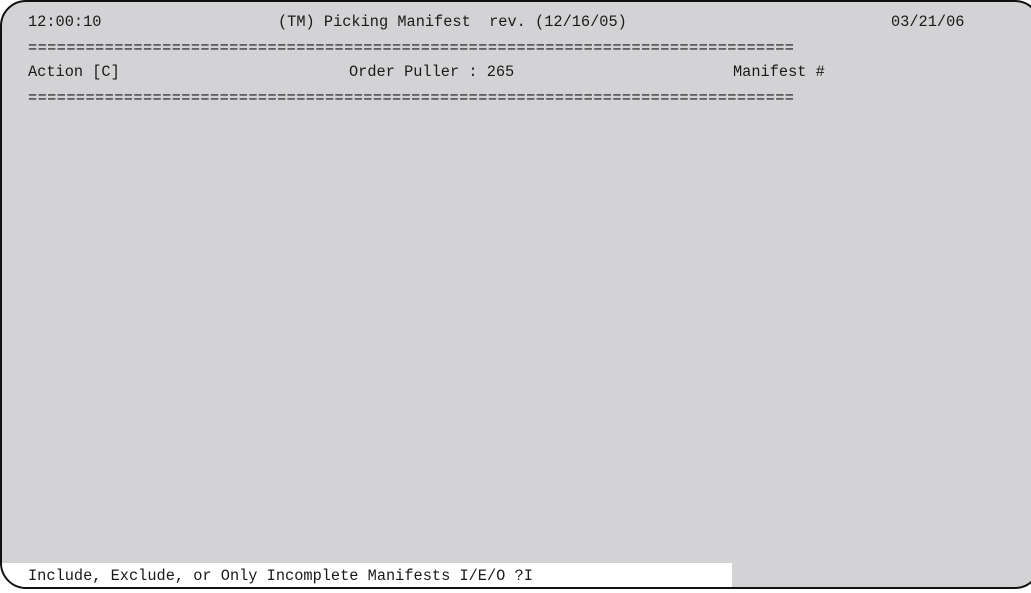 The width and height of the screenshot is (1031, 593). I want to click on manifest-number-field: Manifest #, so click(779, 72).